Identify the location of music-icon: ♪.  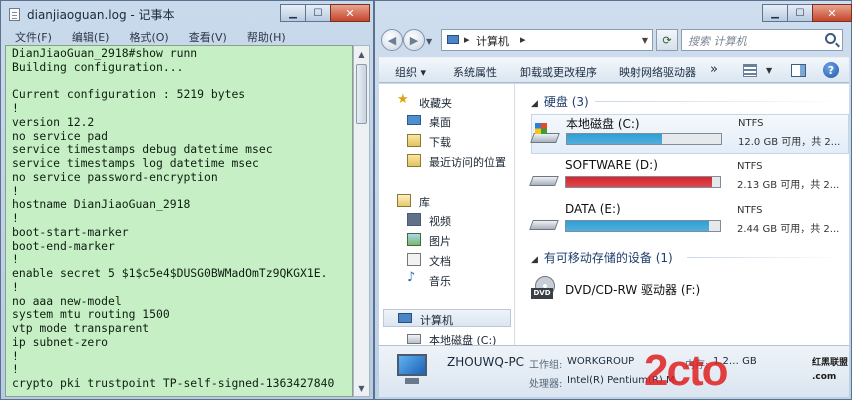
(411, 277).